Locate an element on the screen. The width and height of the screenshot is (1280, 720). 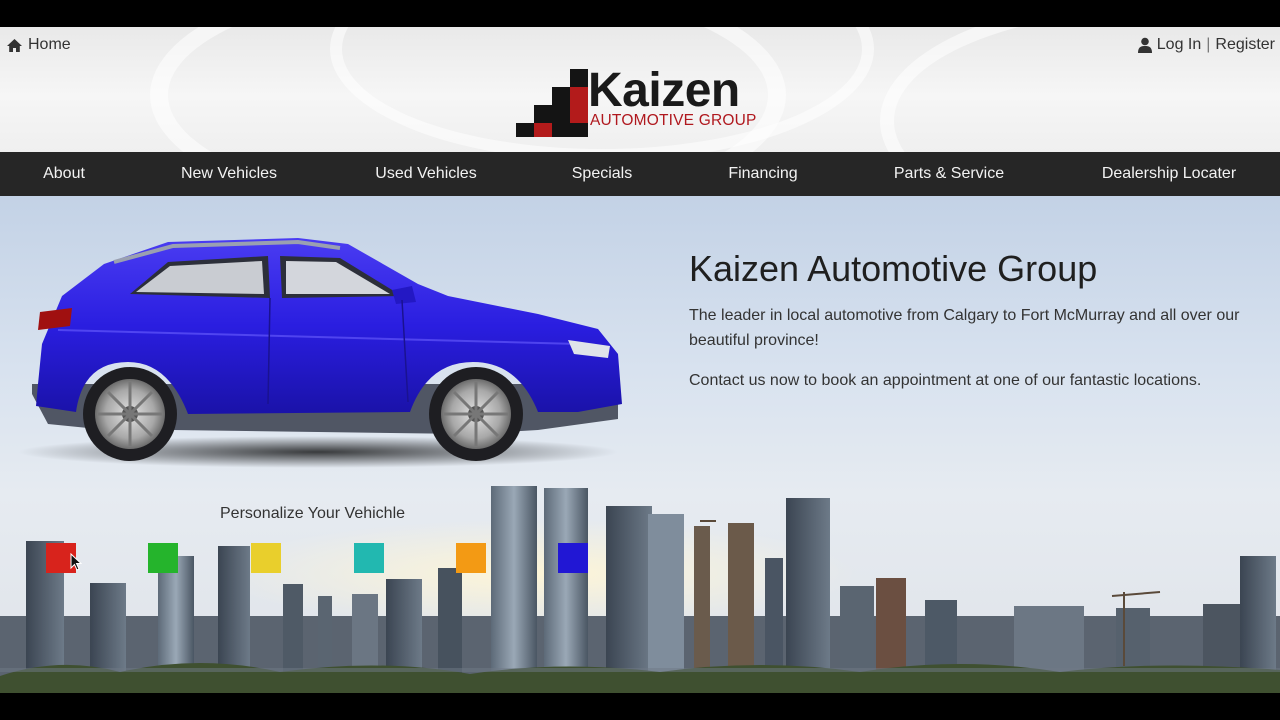
home-icon is located at coordinates (14, 45).